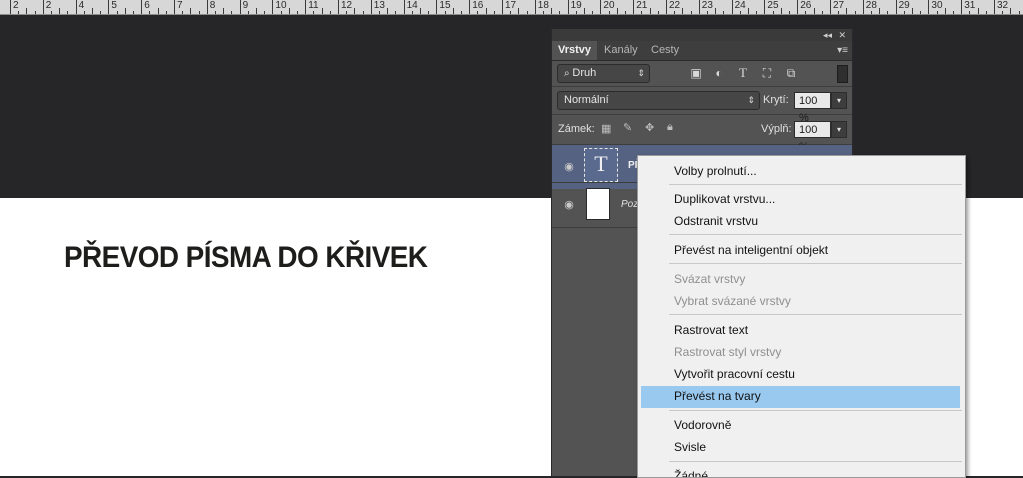 This screenshot has height=478, width=1023. What do you see at coordinates (606, 128) in the screenshot?
I see `lock-transparent-pixels-icon: ▦` at bounding box center [606, 128].